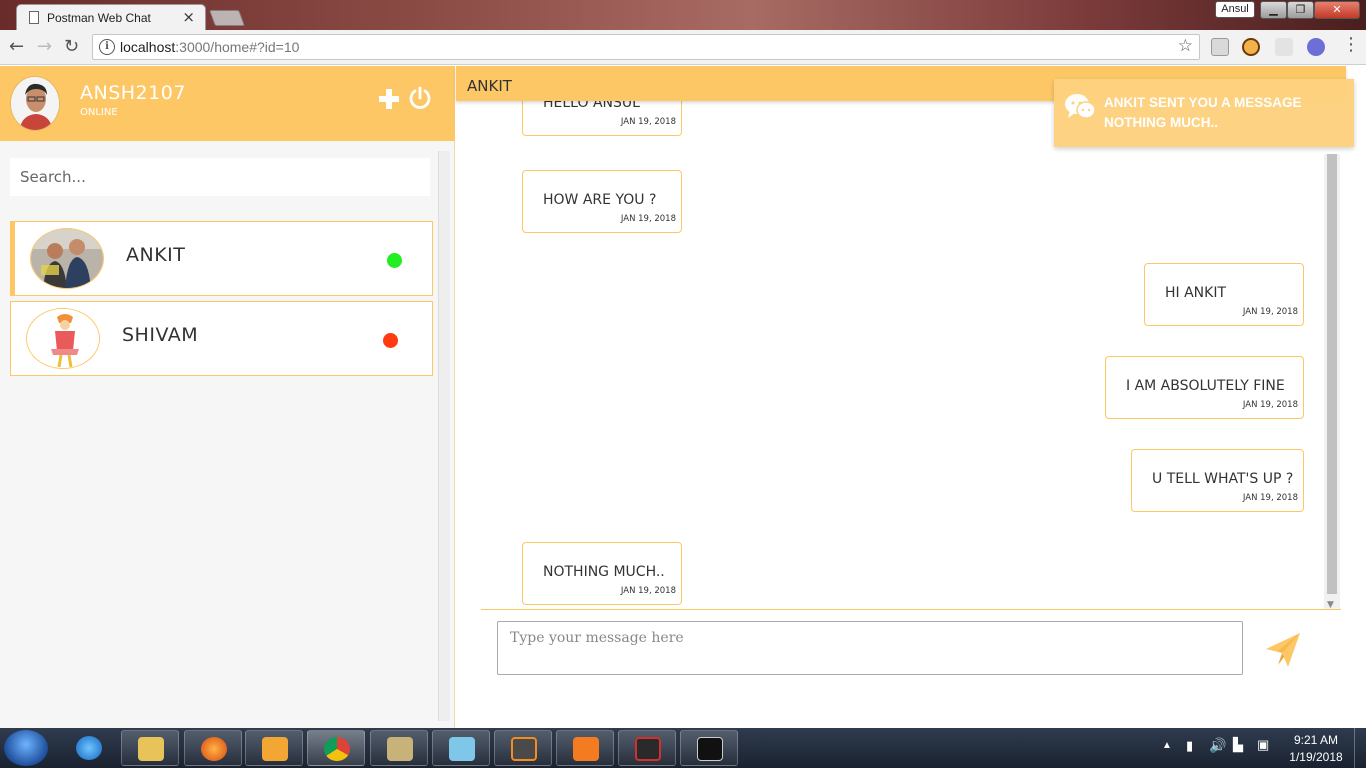 This screenshot has height=768, width=1366. I want to click on message-notification: ANKIT SENT YOU A MESSAGE NOTHING MUCH.., so click(1204, 113).